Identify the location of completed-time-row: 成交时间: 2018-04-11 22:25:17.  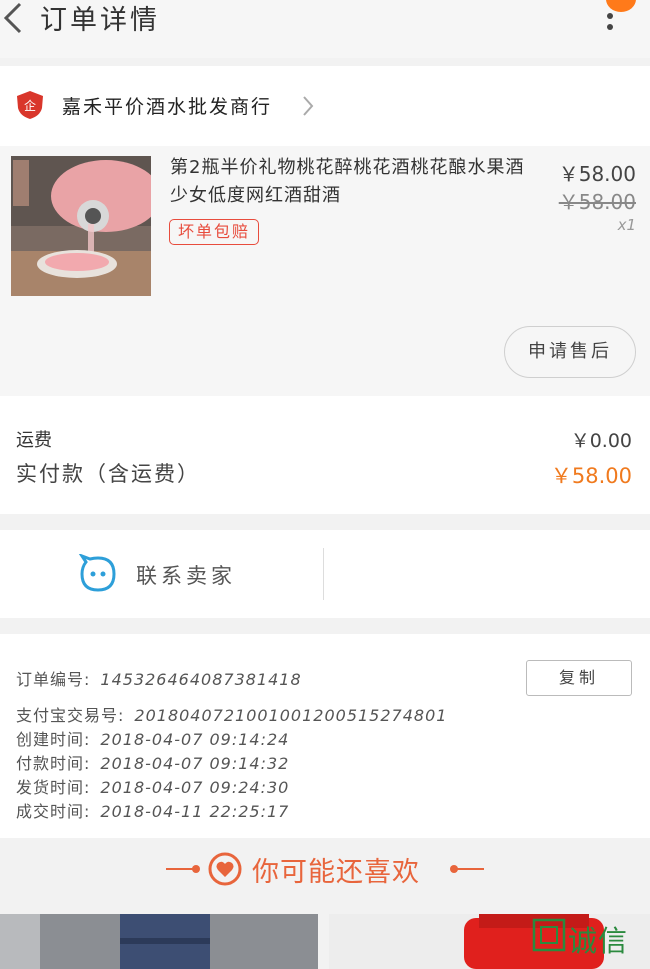
(152, 810).